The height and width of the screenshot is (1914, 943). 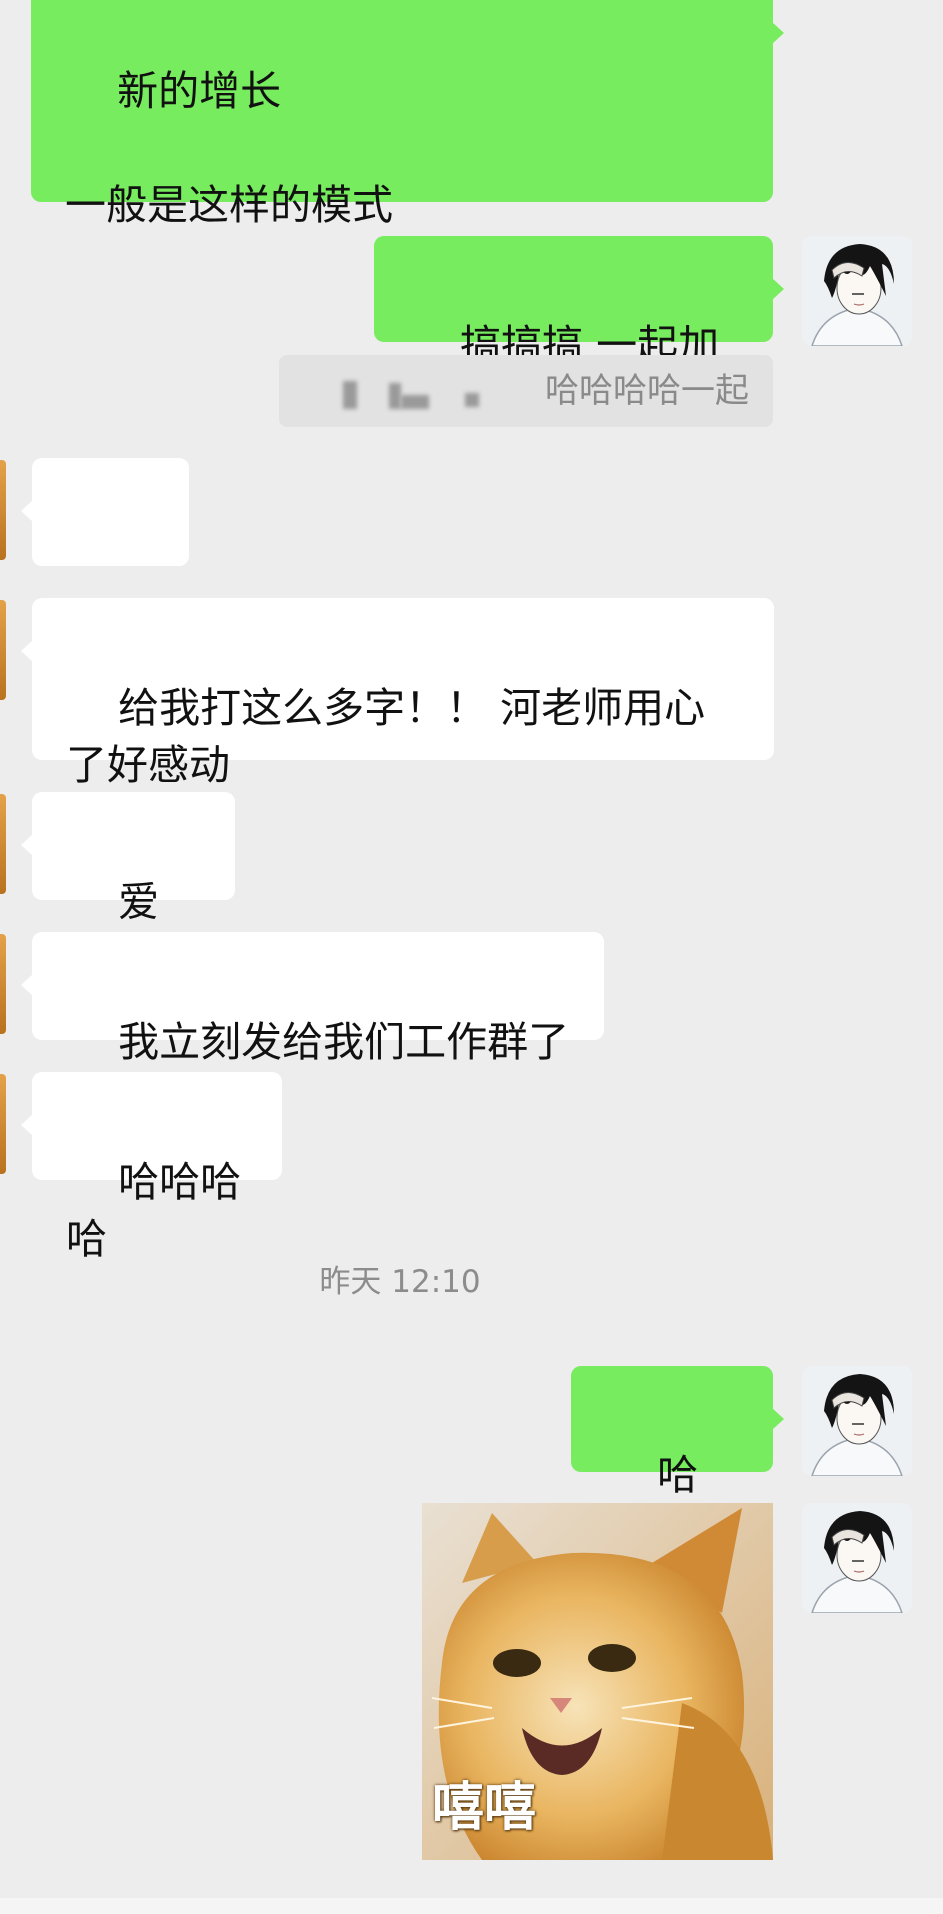 I want to click on message-text: 我立刻发给我们工作群了, so click(x=344, y=1042).